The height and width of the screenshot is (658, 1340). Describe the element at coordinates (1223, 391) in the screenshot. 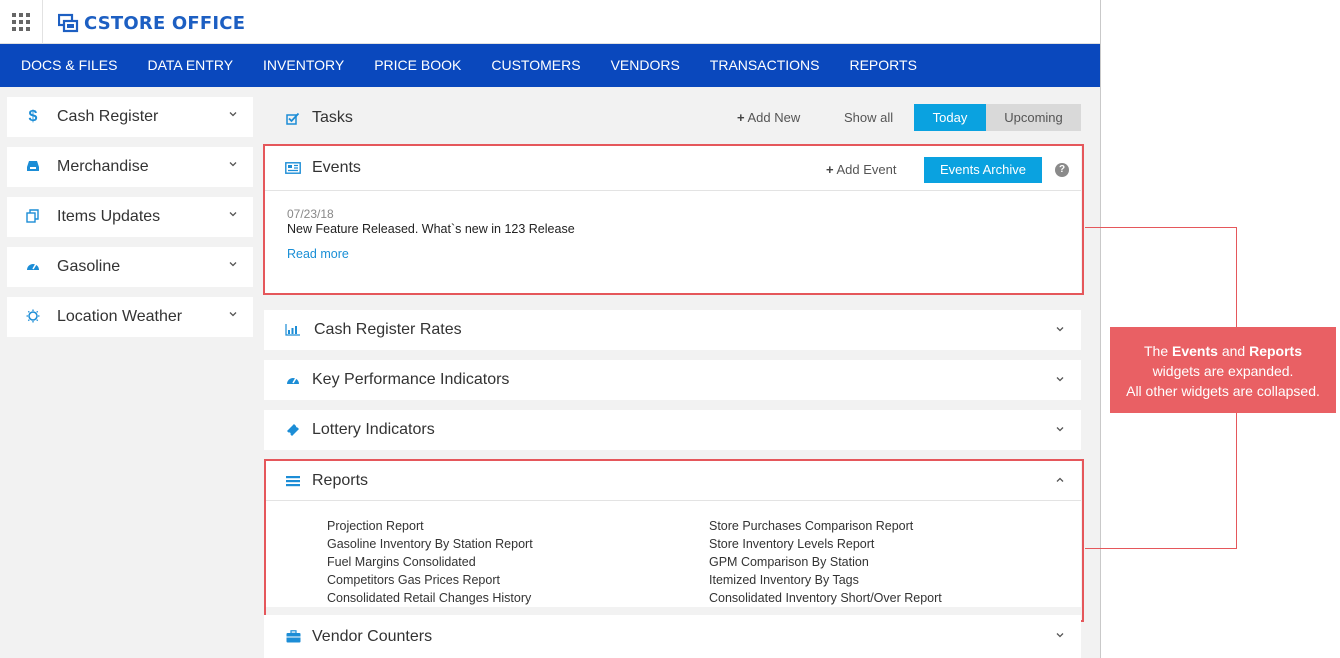

I see `annotation-text: All other widgets are collapsed.` at that location.